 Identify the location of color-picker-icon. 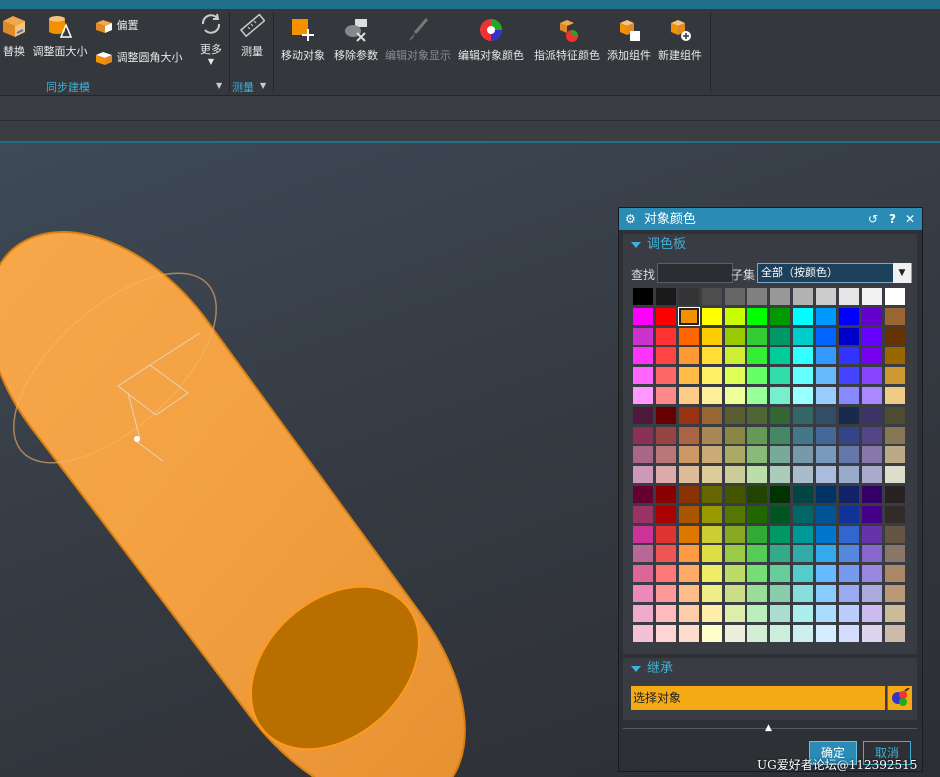
(899, 698).